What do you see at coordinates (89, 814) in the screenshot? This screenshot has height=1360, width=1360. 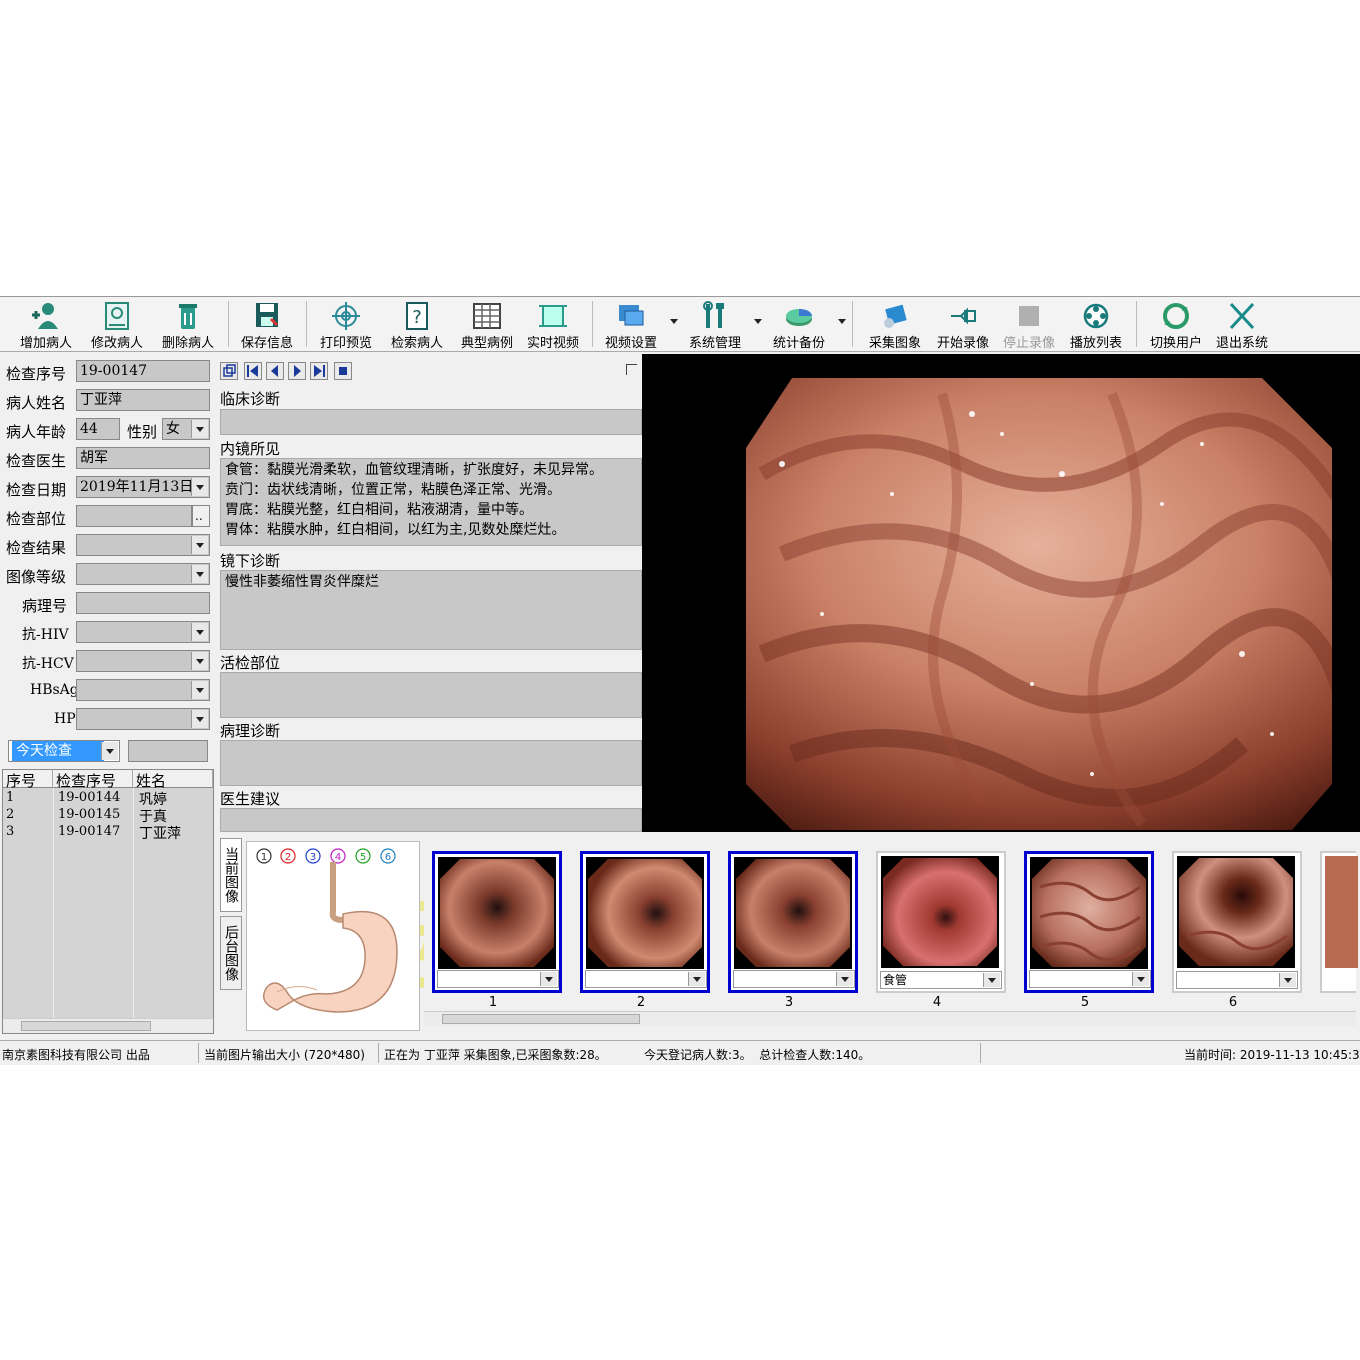 I see `row-exam-no: 19-00145` at bounding box center [89, 814].